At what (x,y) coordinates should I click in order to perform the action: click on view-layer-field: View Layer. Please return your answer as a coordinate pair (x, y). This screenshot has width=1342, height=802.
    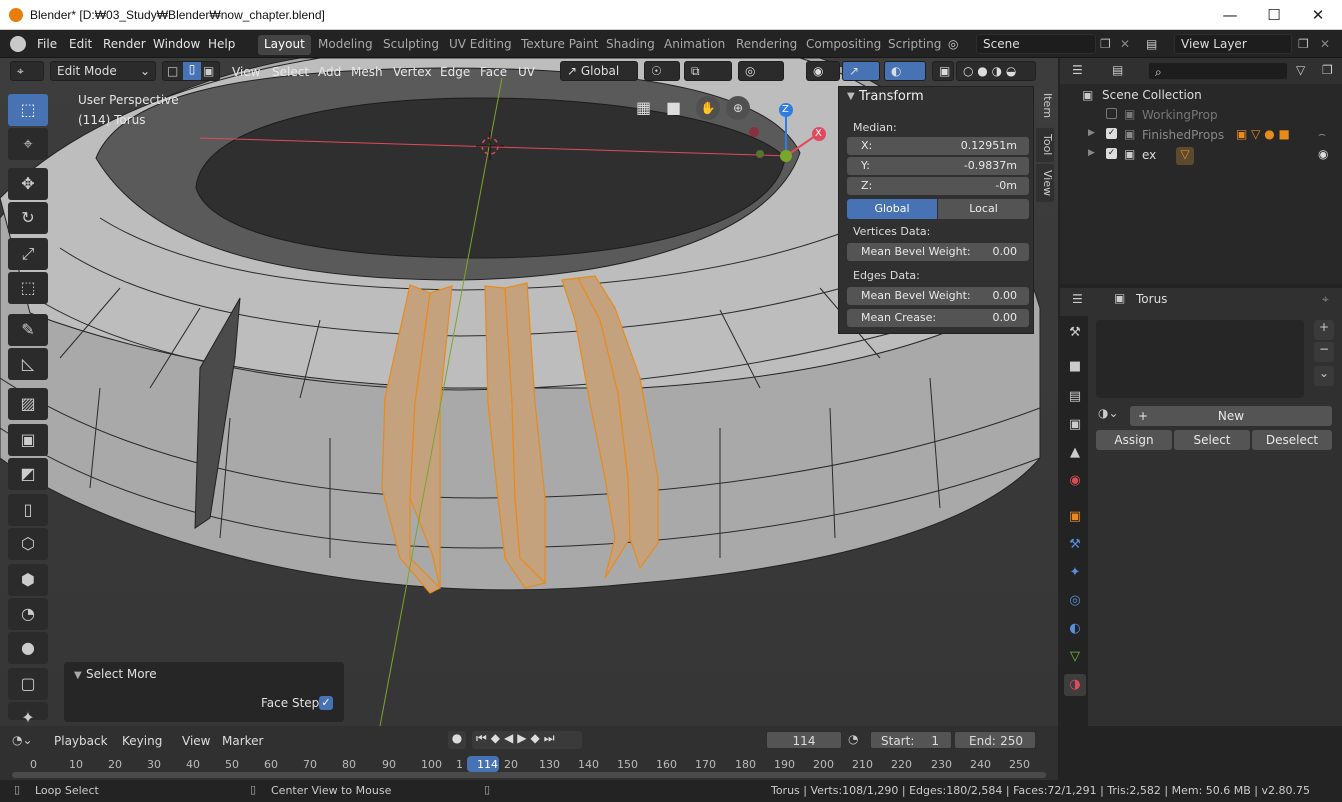
    Looking at the image, I should click on (1233, 44).